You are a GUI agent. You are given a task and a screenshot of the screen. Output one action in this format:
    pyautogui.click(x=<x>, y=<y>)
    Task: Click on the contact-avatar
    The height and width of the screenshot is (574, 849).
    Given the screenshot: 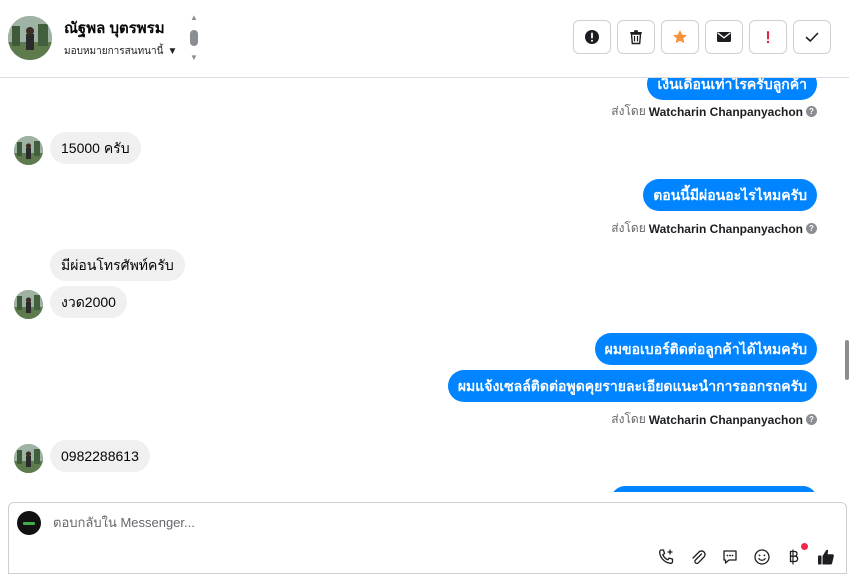 What is the action you would take?
    pyautogui.click(x=30, y=38)
    